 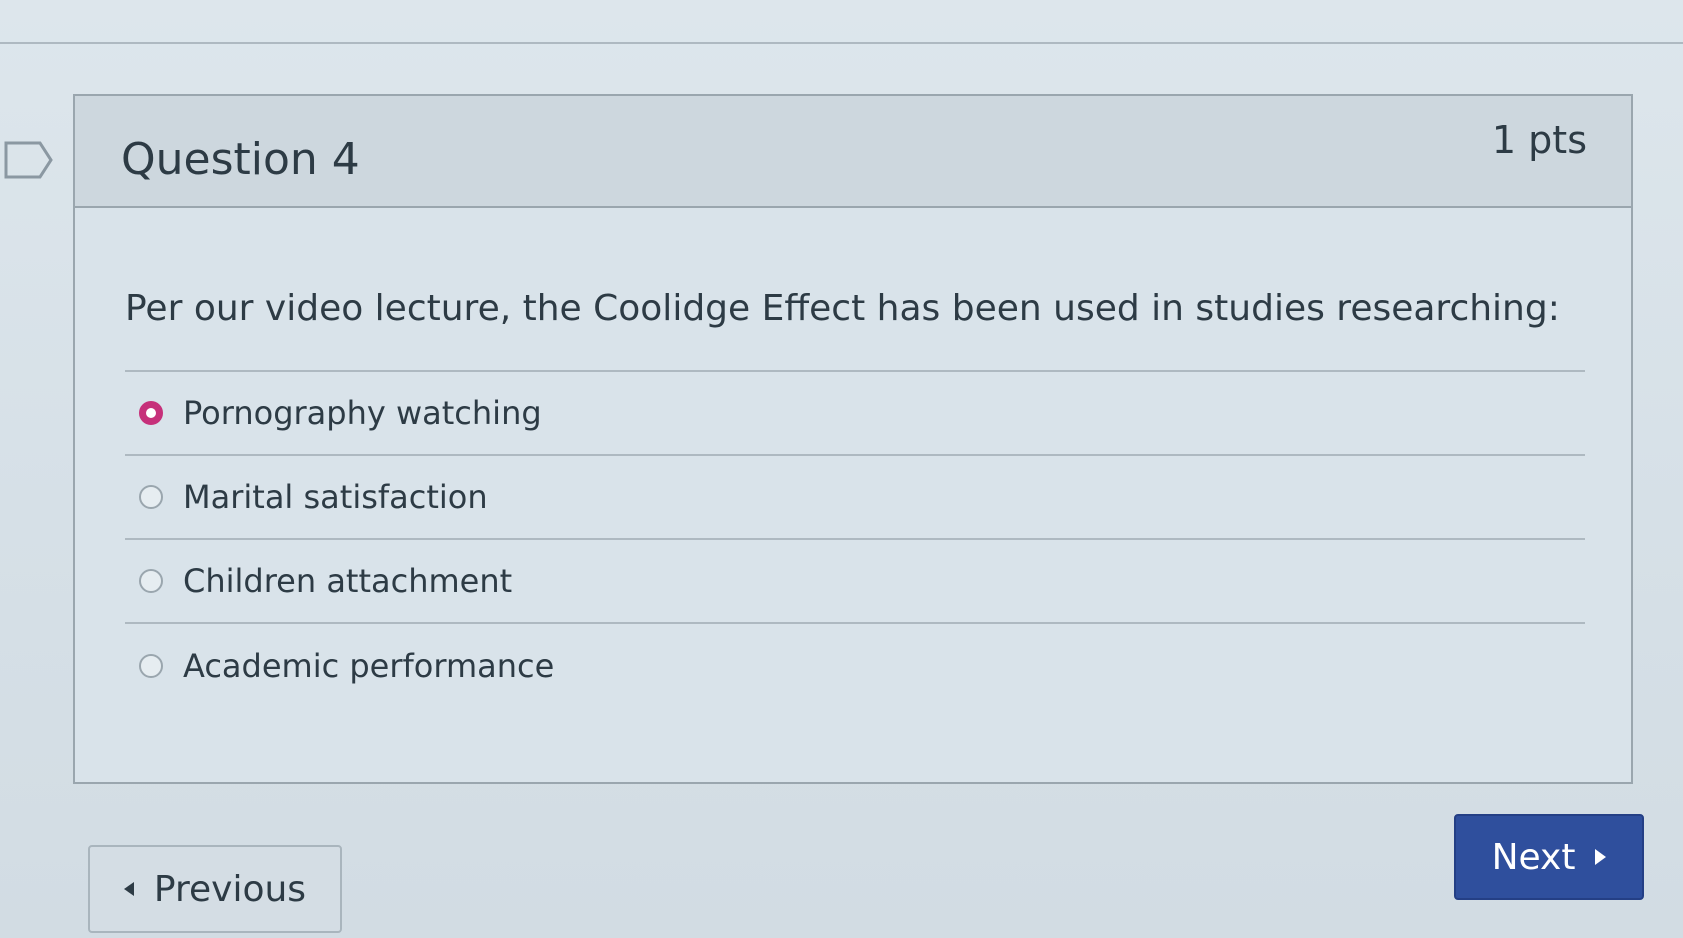 I want to click on top-divider, so click(x=841, y=43).